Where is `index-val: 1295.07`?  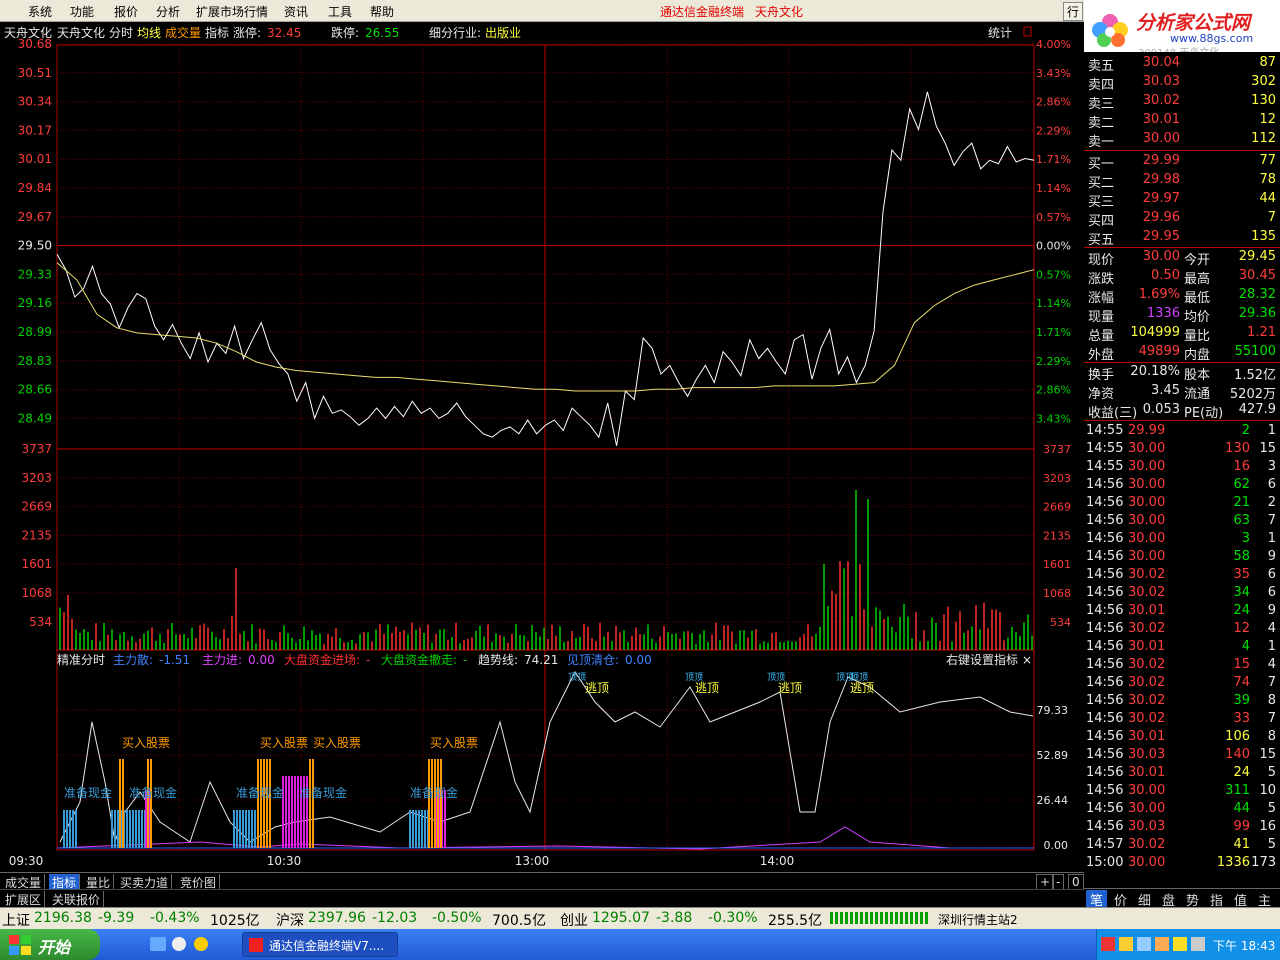
index-val: 1295.07 is located at coordinates (621, 918).